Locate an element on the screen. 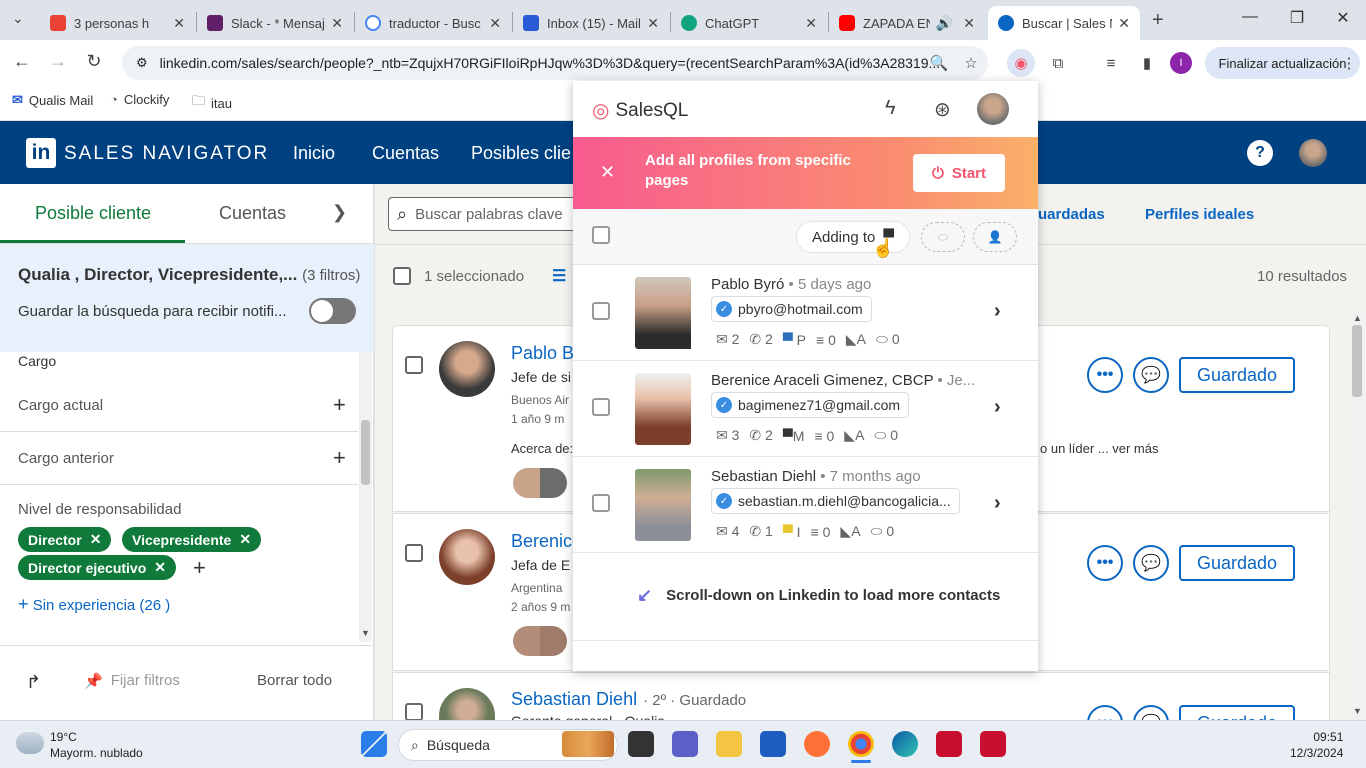 The width and height of the screenshot is (1366, 768). browser-tab-gmail: 3 personas h ✕ is located at coordinates (117, 23).